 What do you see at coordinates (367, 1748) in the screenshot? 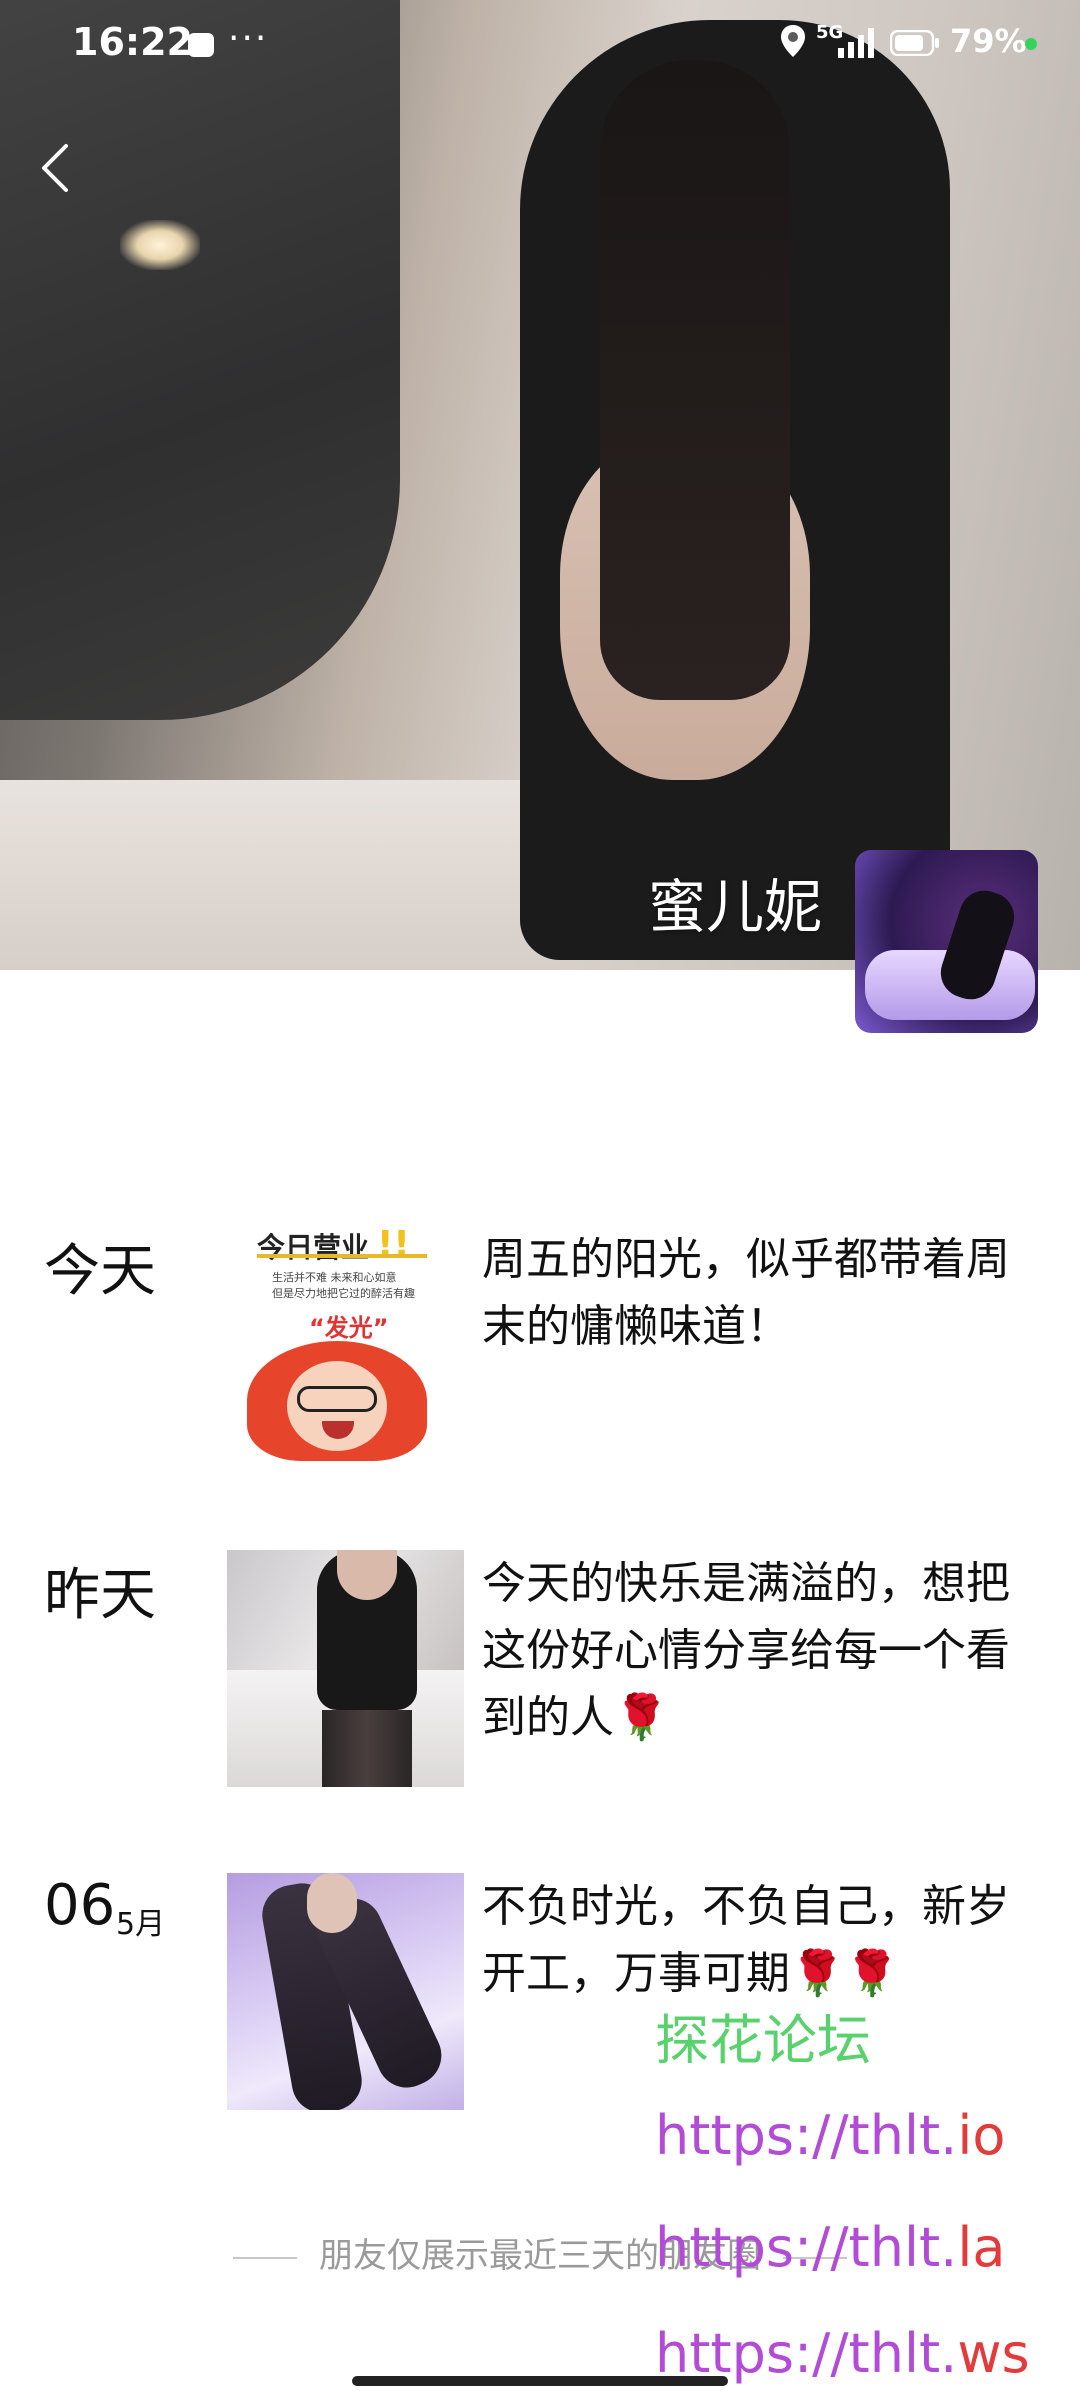
I see `thumb-legs` at bounding box center [367, 1748].